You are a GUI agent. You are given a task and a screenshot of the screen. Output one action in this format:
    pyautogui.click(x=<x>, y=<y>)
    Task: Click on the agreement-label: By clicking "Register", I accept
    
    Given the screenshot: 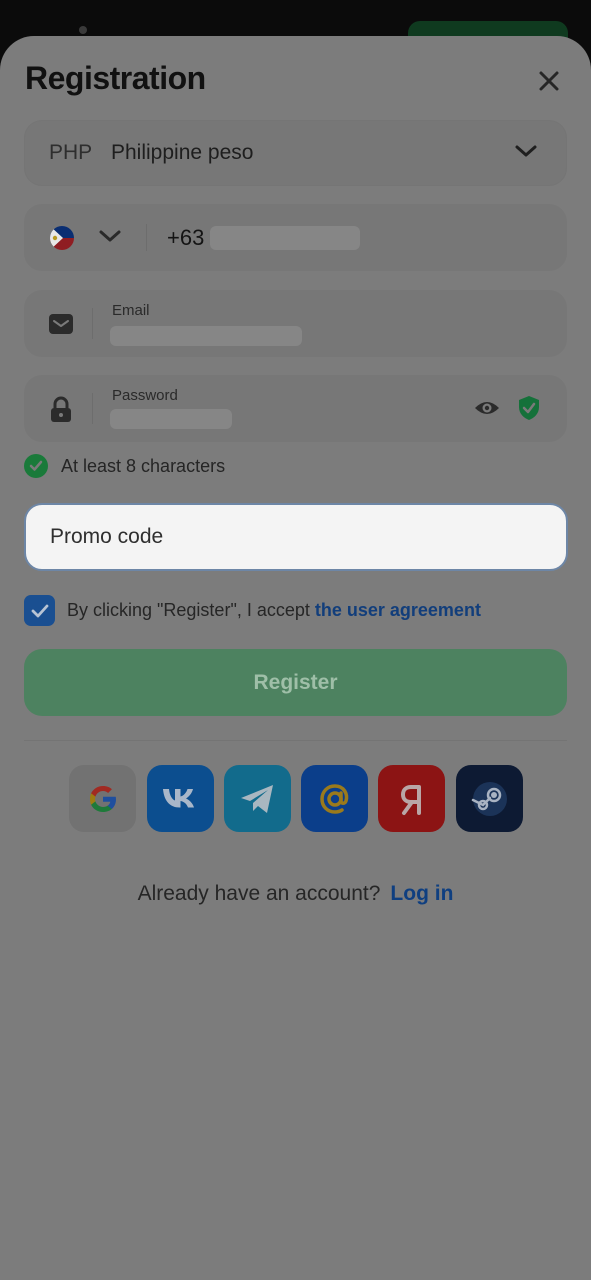 What is the action you would take?
    pyautogui.click(x=191, y=610)
    